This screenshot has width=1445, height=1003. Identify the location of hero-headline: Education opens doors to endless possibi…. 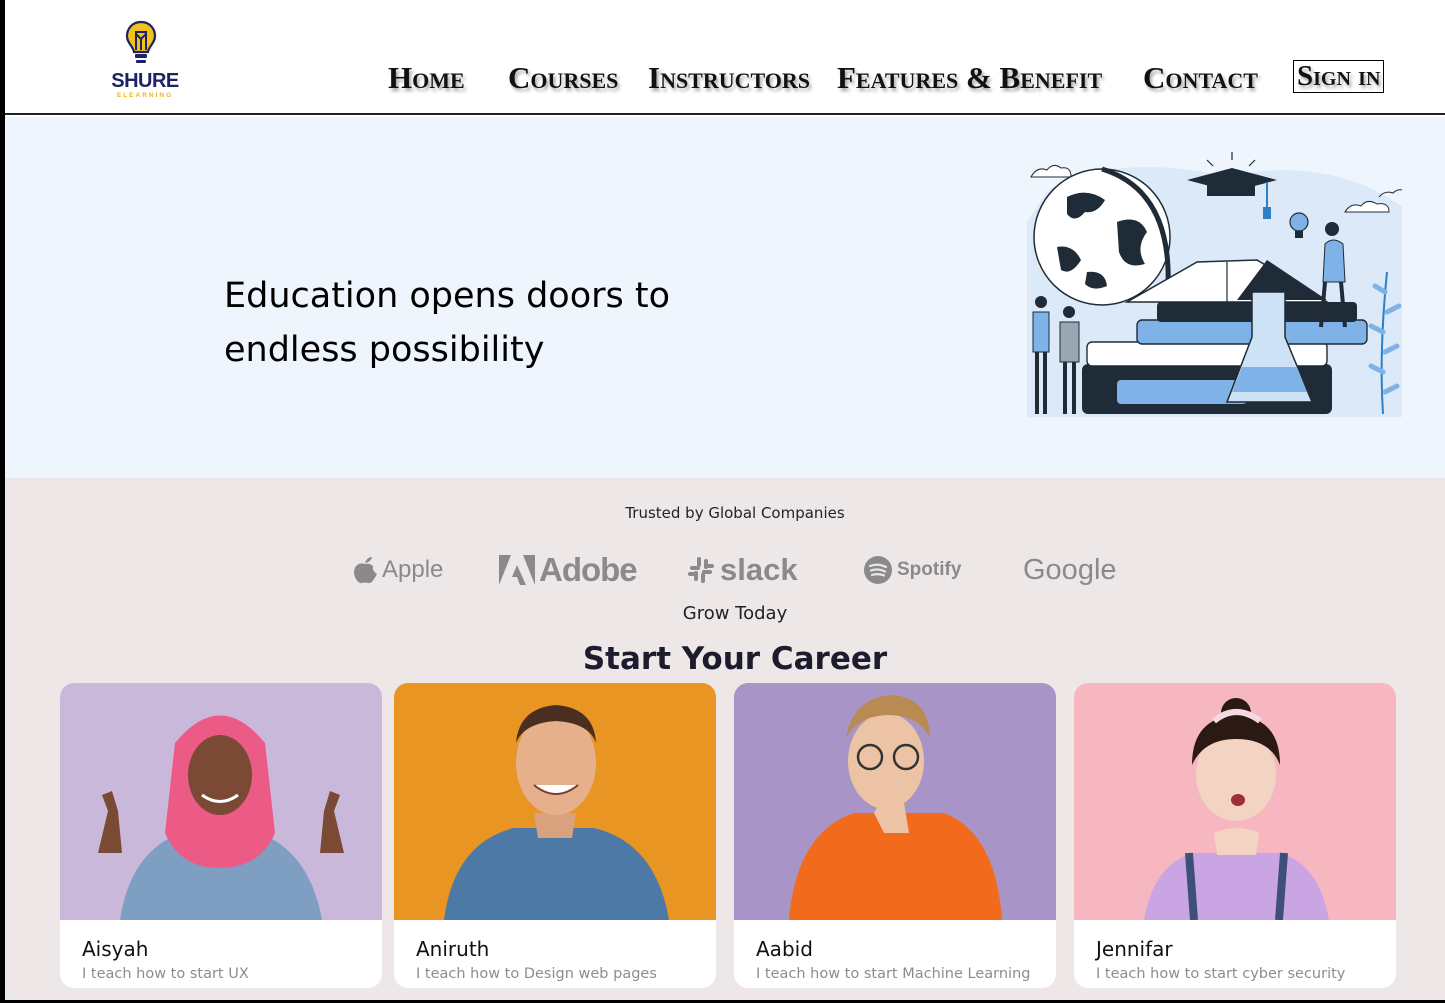
(504, 323).